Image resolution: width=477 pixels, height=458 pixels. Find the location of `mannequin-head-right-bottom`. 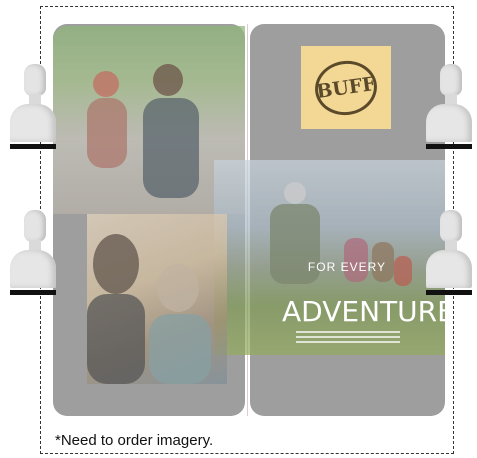

mannequin-head-right-bottom is located at coordinates (449, 255).